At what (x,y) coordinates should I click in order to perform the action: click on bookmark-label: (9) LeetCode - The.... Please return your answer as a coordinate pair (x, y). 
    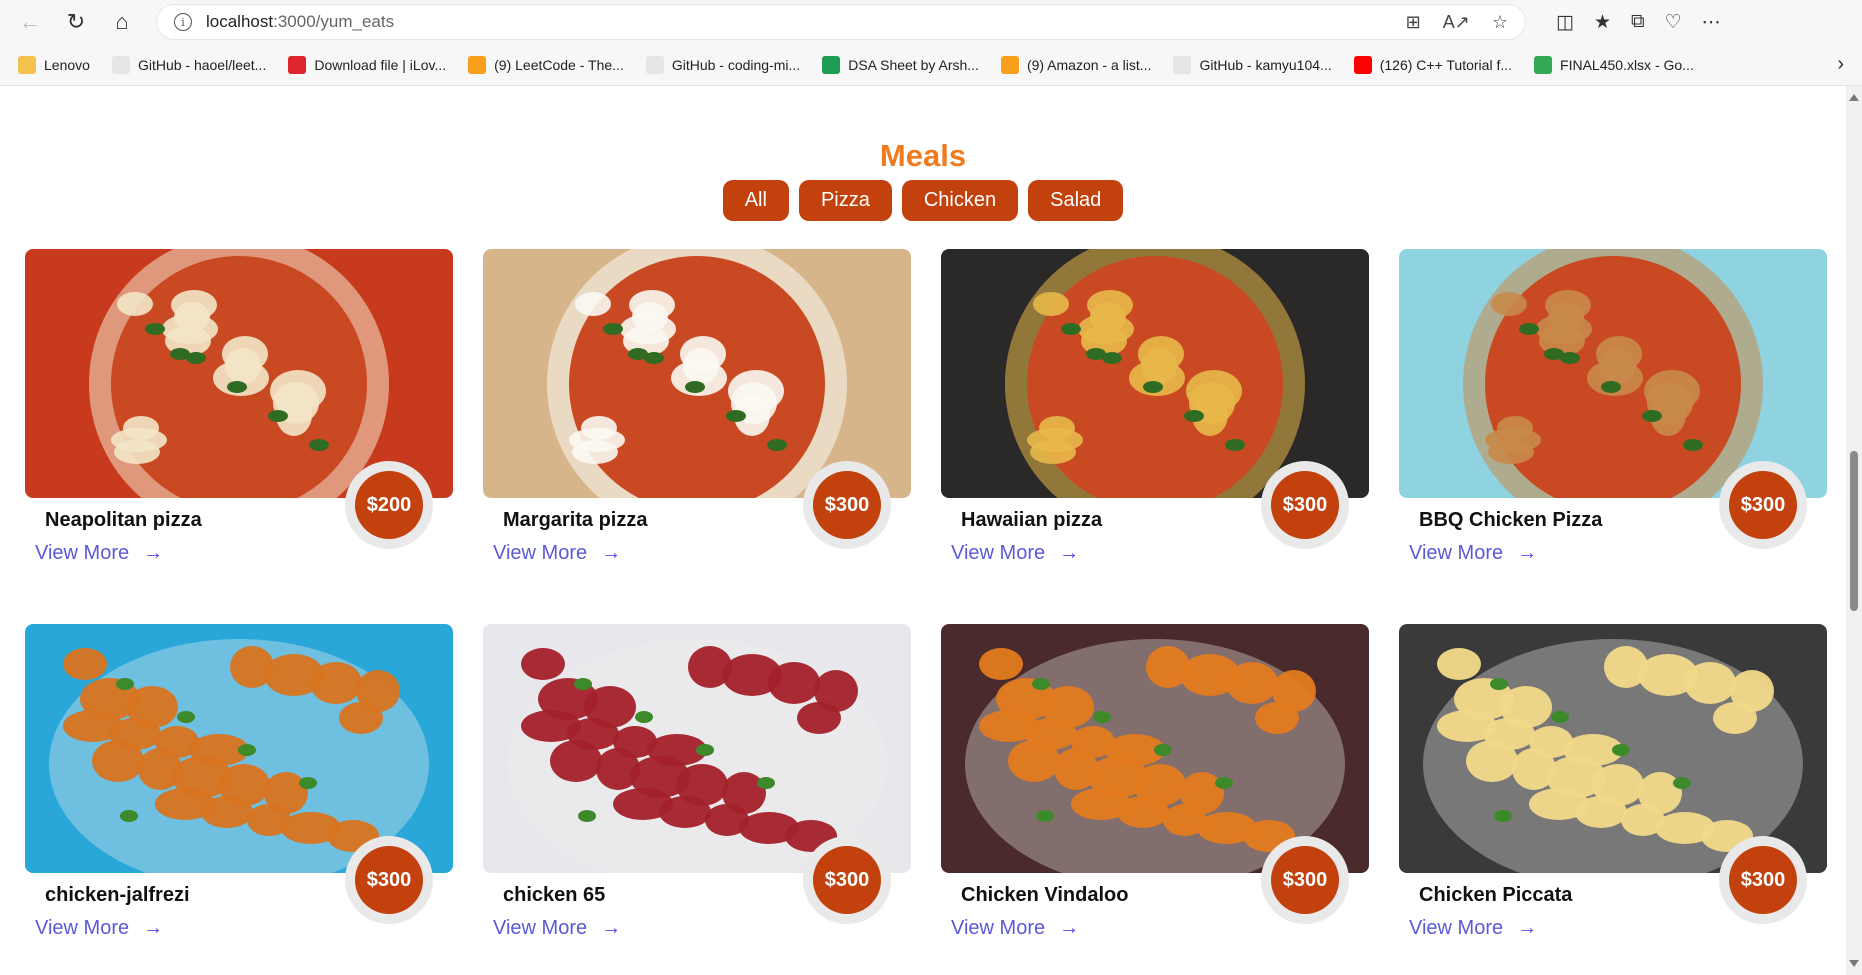
    Looking at the image, I should click on (559, 64).